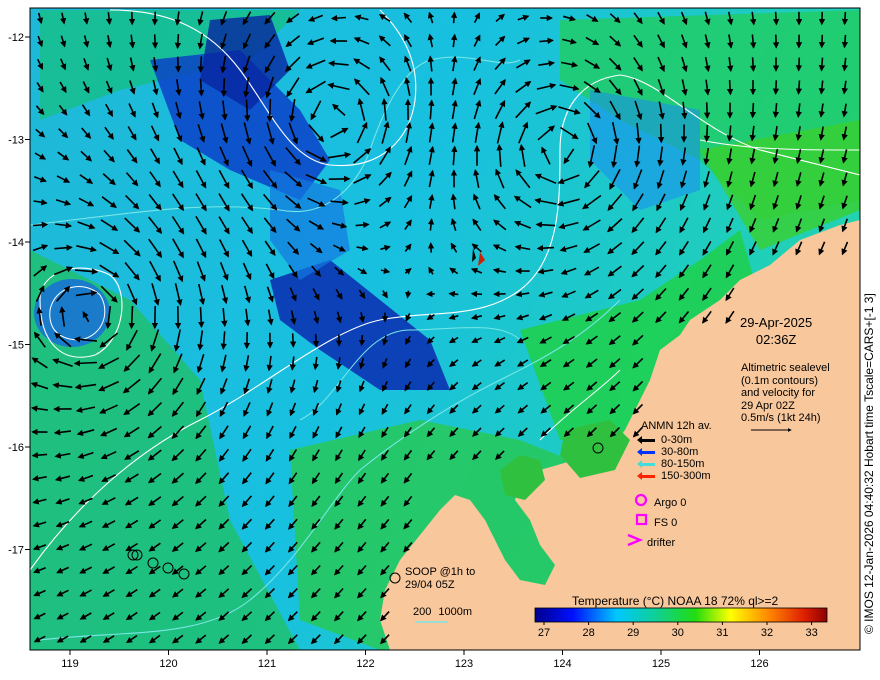 This screenshot has width=880, height=680. What do you see at coordinates (19, 294) in the screenshot?
I see `y-axis: -12 -13 -14 -15 -16 -17` at bounding box center [19, 294].